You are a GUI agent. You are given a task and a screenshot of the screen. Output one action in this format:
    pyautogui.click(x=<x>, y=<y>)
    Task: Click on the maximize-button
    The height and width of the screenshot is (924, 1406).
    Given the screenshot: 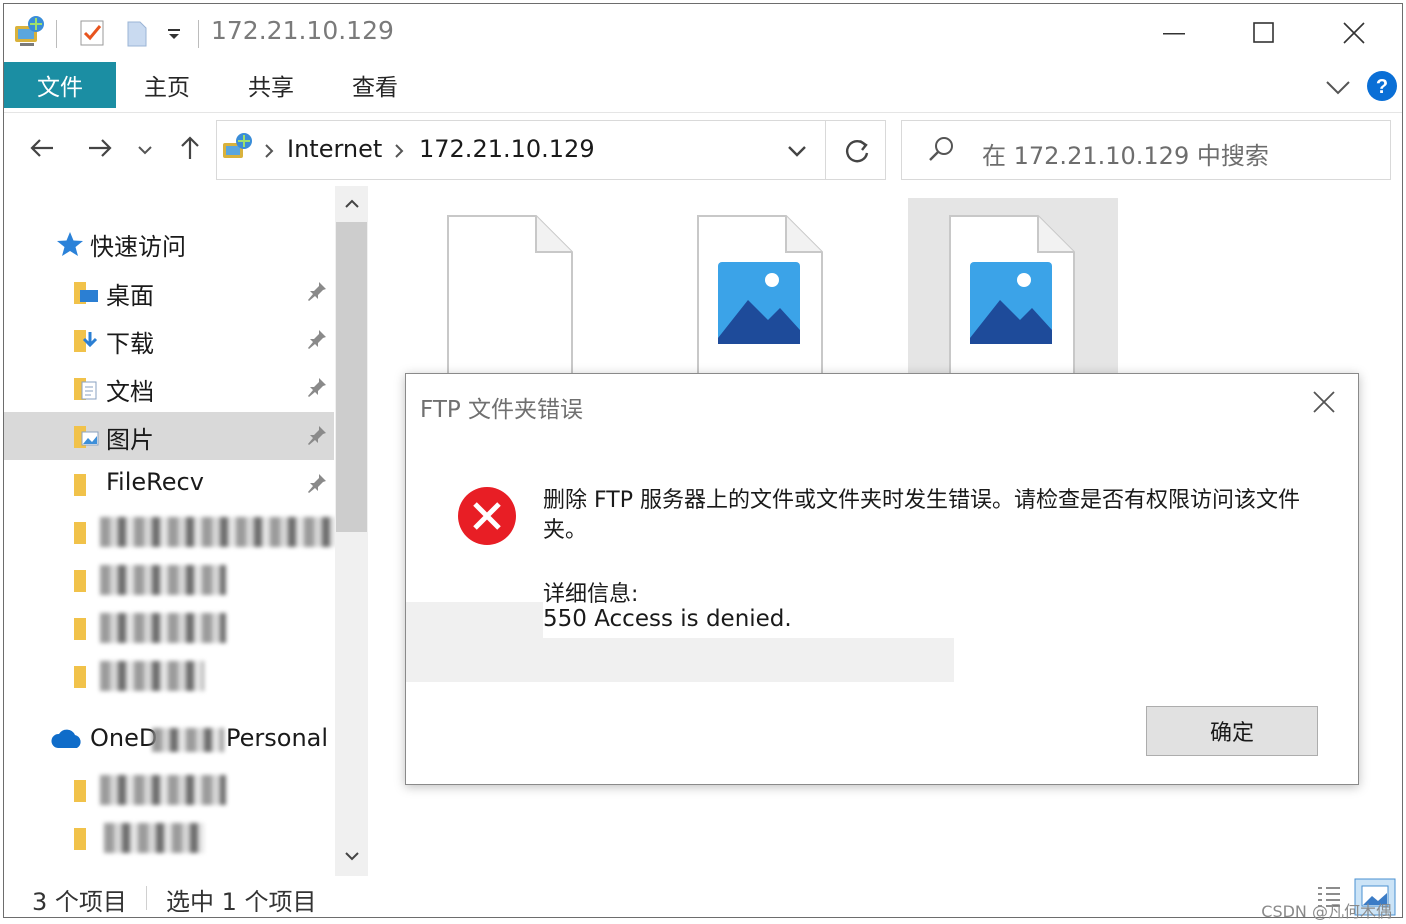 What is the action you would take?
    pyautogui.click(x=1264, y=35)
    